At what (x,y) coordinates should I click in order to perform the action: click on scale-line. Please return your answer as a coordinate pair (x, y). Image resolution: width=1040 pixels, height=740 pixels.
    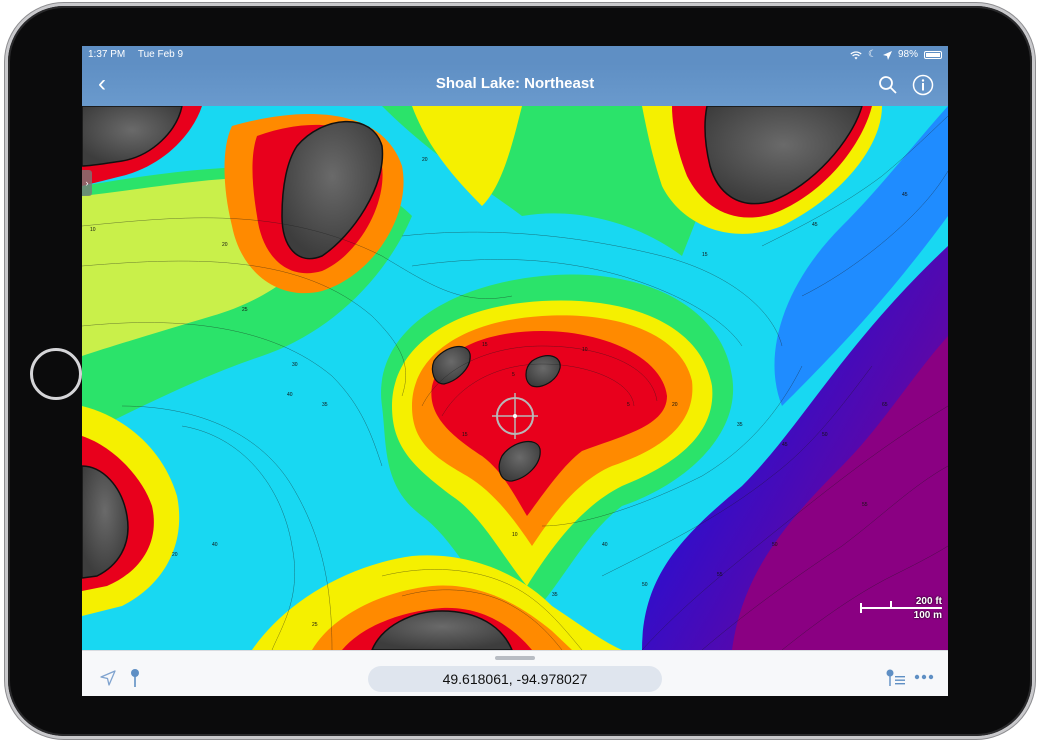
    Looking at the image, I should click on (901, 608).